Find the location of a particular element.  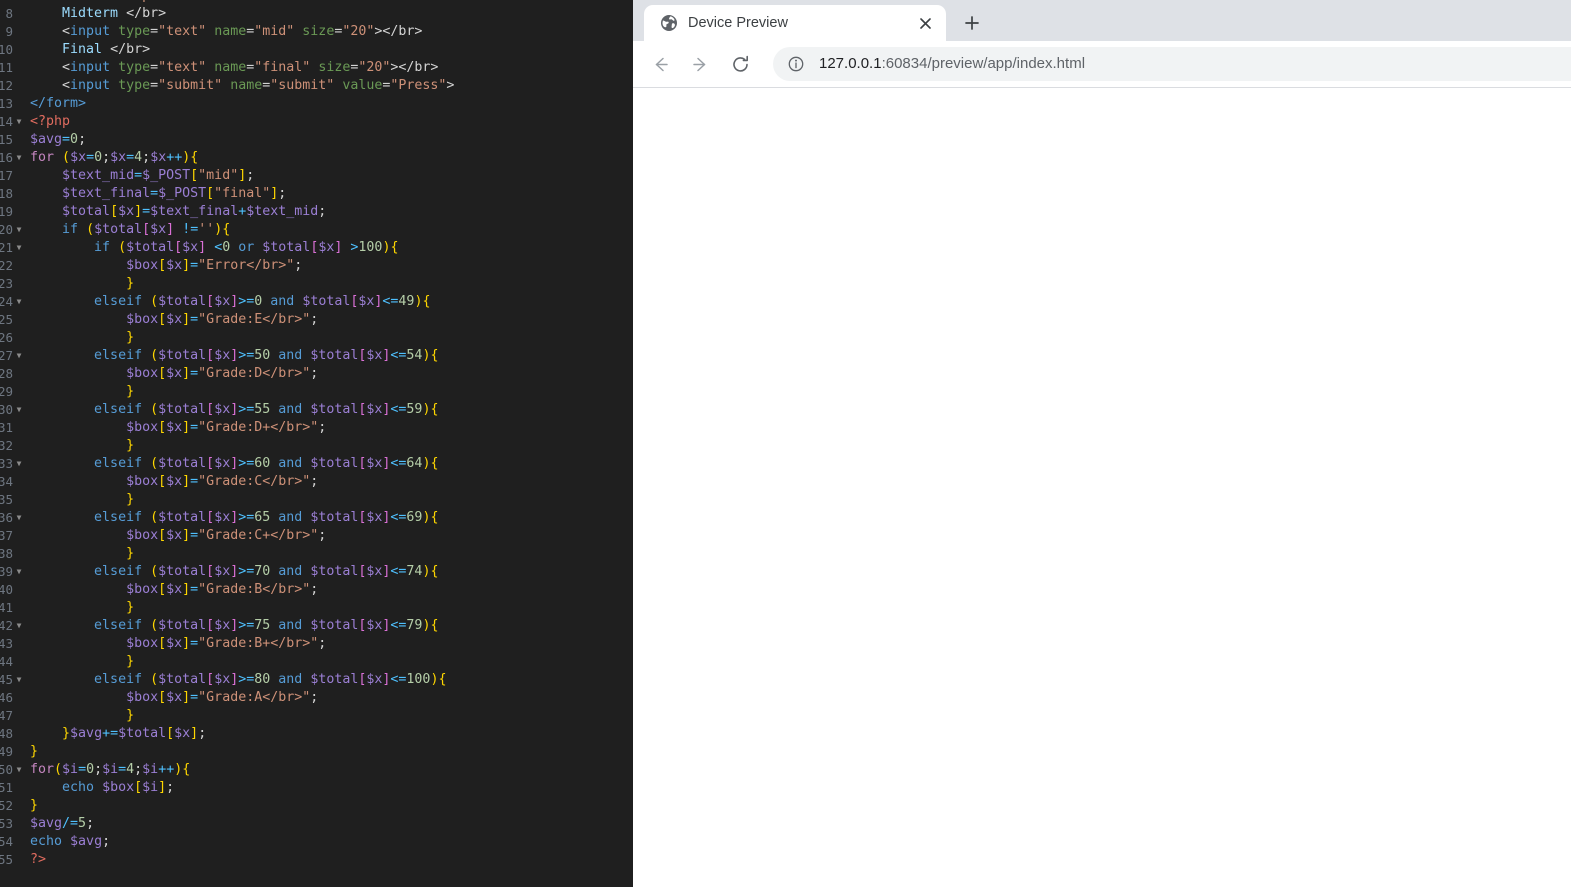

code-line: 15 $avg=0; is located at coordinates (316, 140).